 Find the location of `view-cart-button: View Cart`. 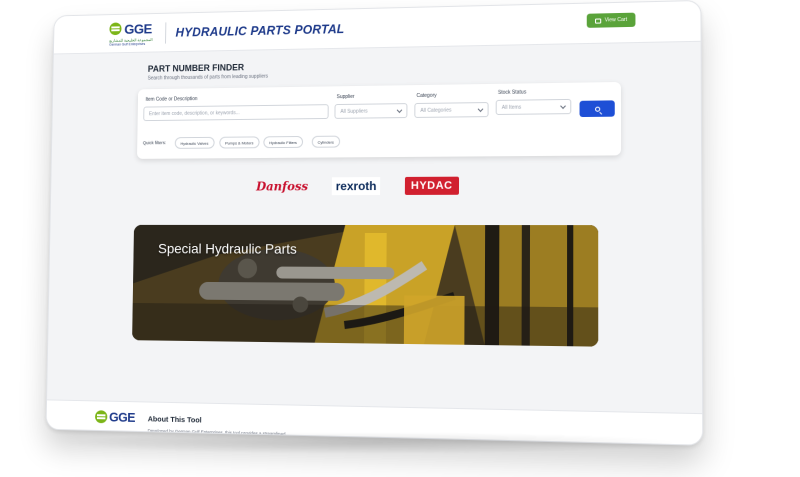

view-cart-button: View Cart is located at coordinates (611, 20).